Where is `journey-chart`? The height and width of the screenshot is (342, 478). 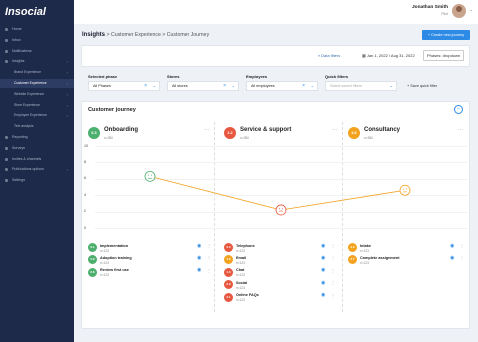 journey-chart is located at coordinates (277, 193).